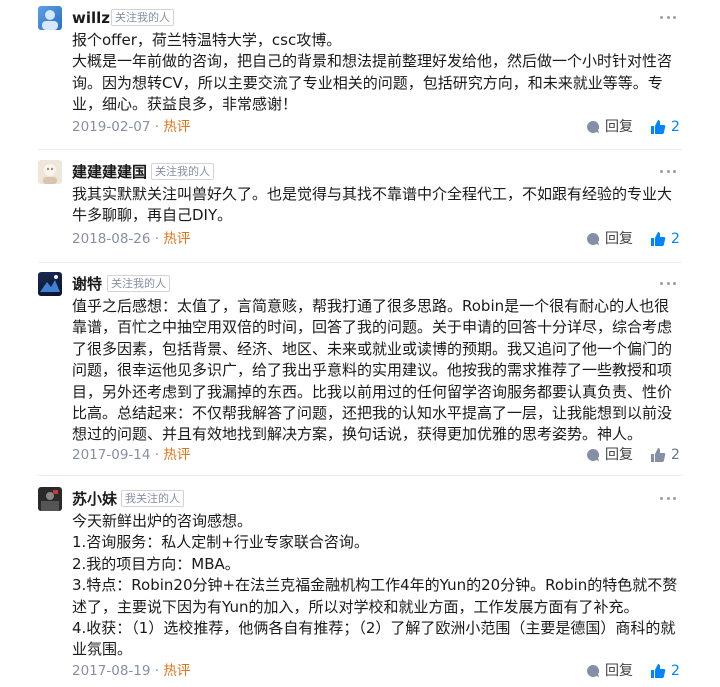  I want to click on user-name: 建建建建国, so click(109, 172).